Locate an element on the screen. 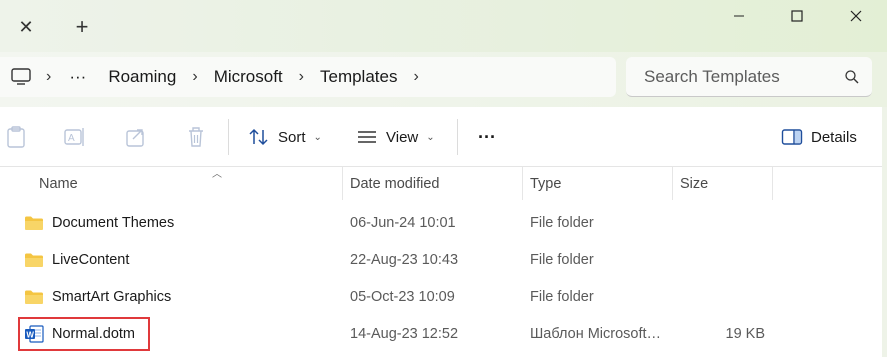 This screenshot has height=357, width=887. file-name-cell: LiveContent is located at coordinates (76, 259).